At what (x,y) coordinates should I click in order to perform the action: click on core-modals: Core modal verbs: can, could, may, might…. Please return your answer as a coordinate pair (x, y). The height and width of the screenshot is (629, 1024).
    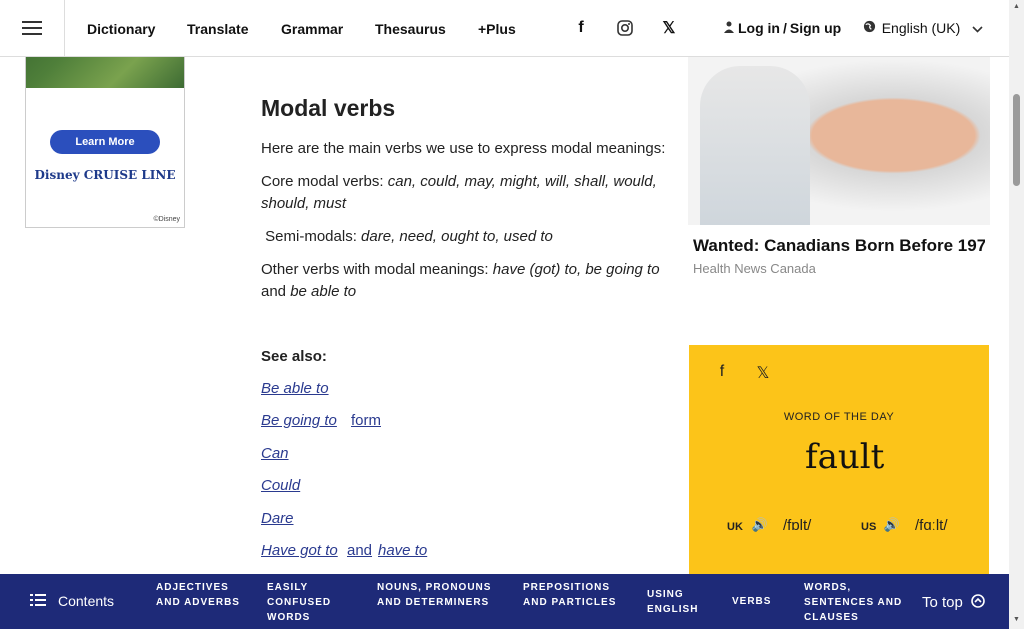
    Looking at the image, I should click on (467, 193).